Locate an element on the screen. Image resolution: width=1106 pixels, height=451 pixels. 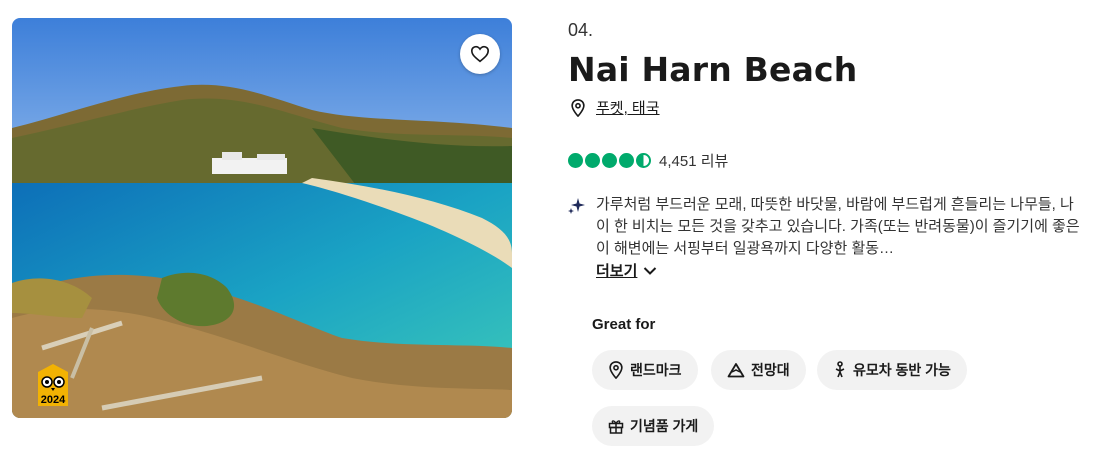
chevron-down-icon is located at coordinates (650, 270).